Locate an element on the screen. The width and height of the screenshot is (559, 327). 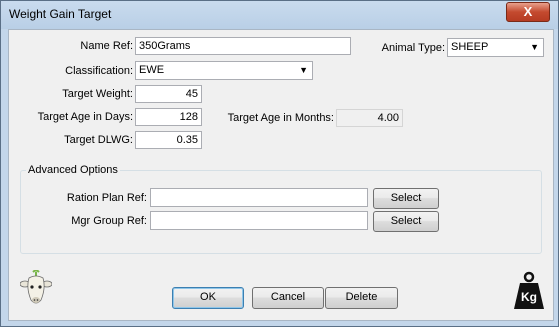
delete-button: Delete is located at coordinates (361, 298).